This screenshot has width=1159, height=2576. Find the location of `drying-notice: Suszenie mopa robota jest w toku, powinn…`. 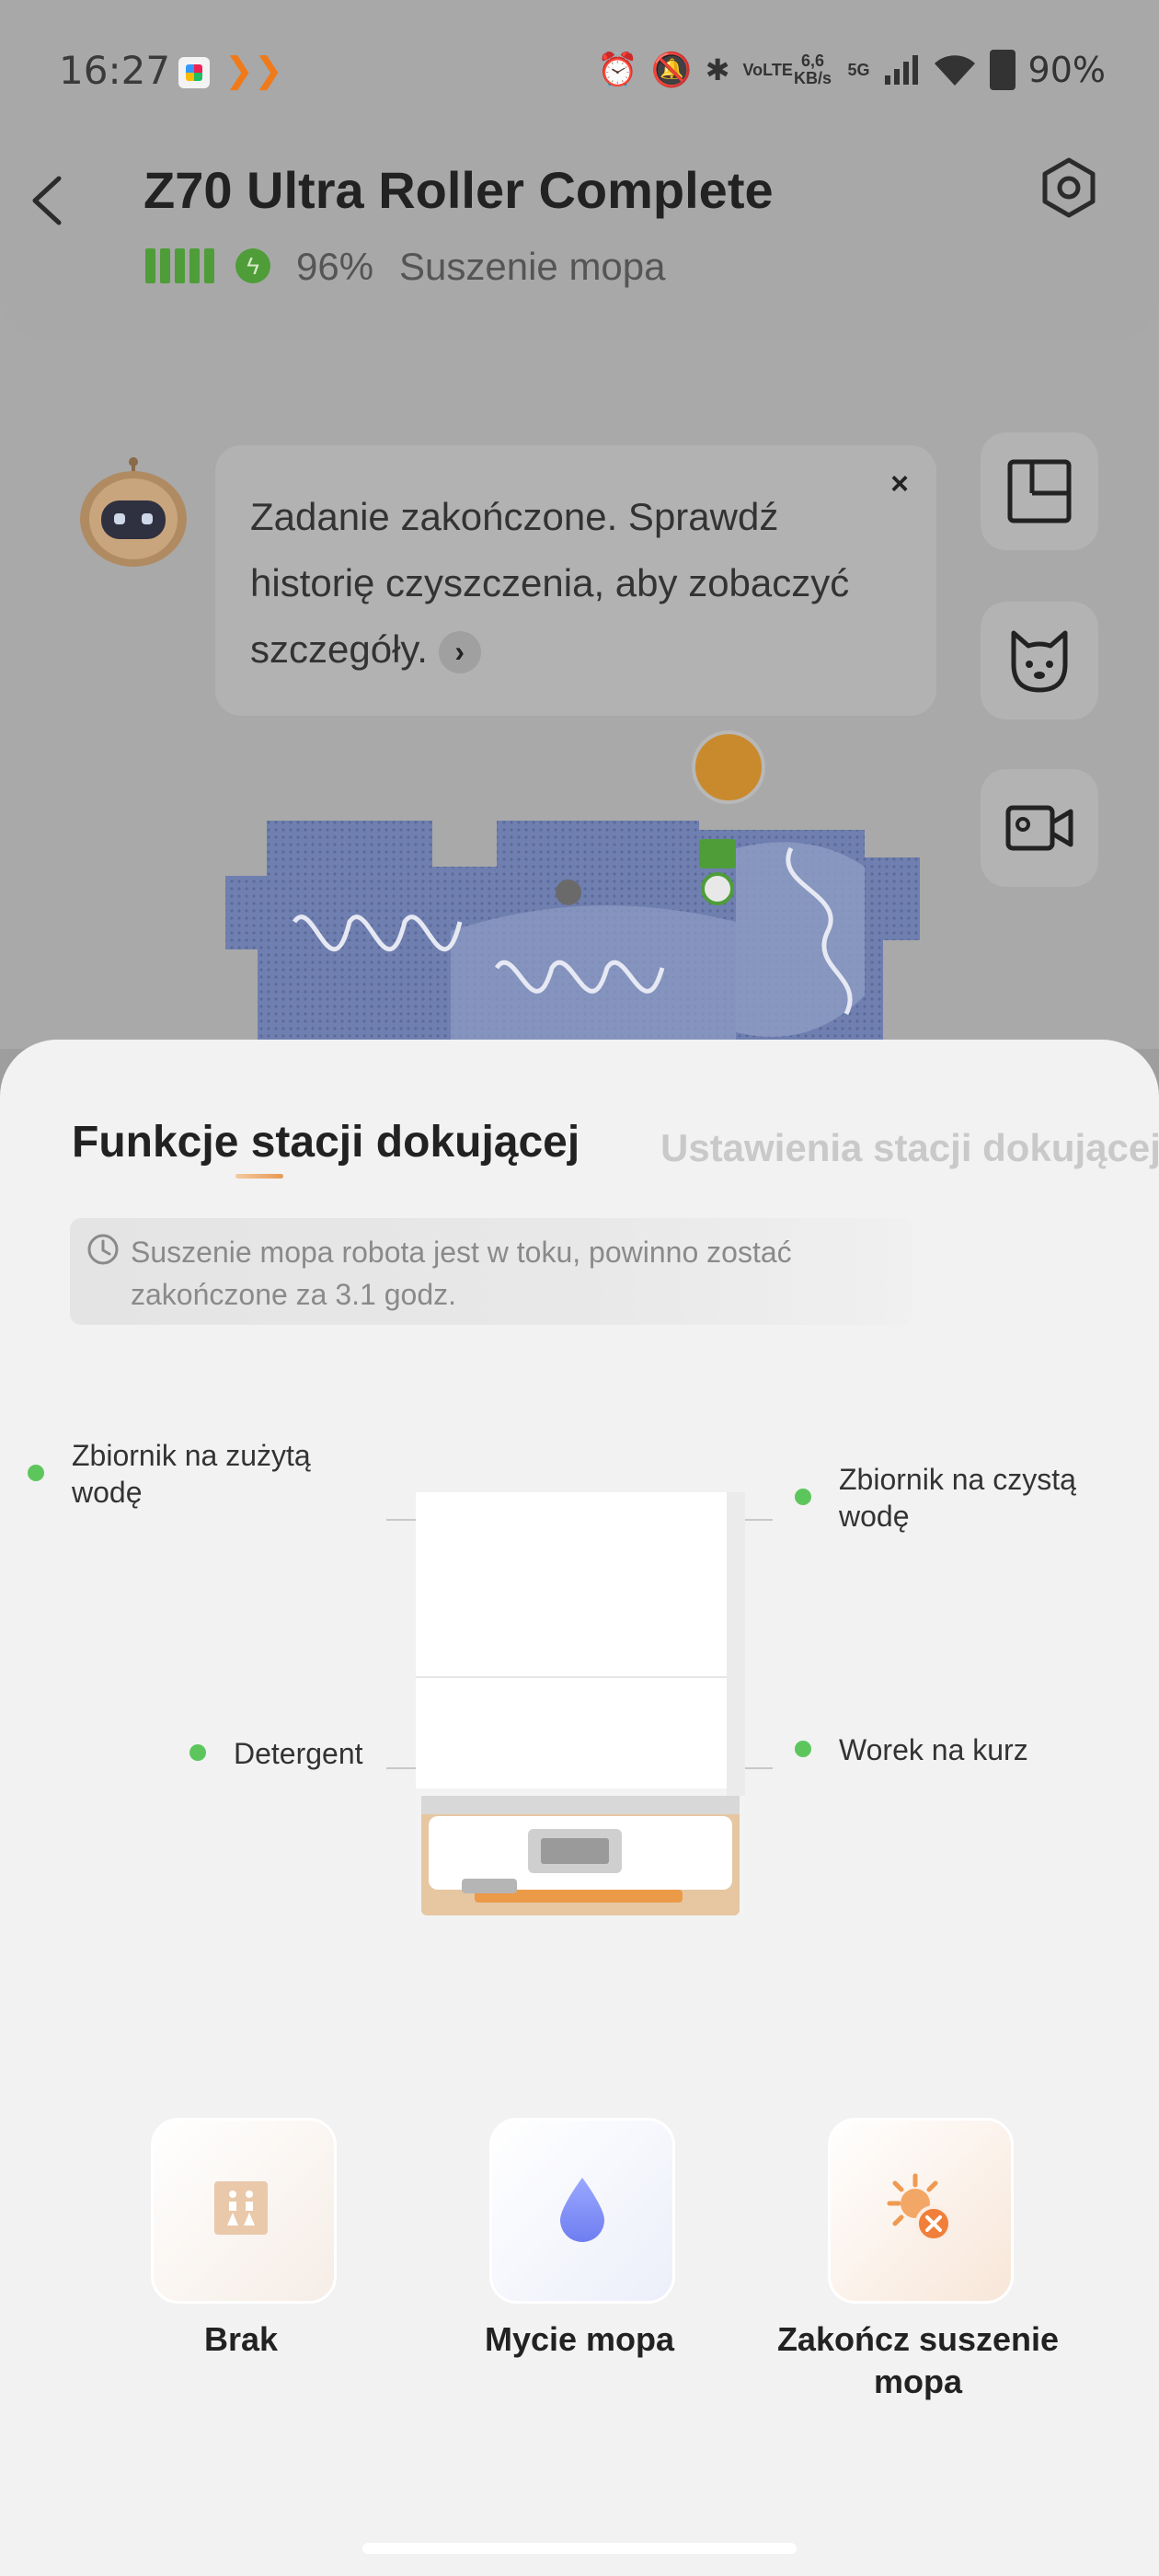

drying-notice: Suszenie mopa robota jest w toku, powinn… is located at coordinates (491, 1271).